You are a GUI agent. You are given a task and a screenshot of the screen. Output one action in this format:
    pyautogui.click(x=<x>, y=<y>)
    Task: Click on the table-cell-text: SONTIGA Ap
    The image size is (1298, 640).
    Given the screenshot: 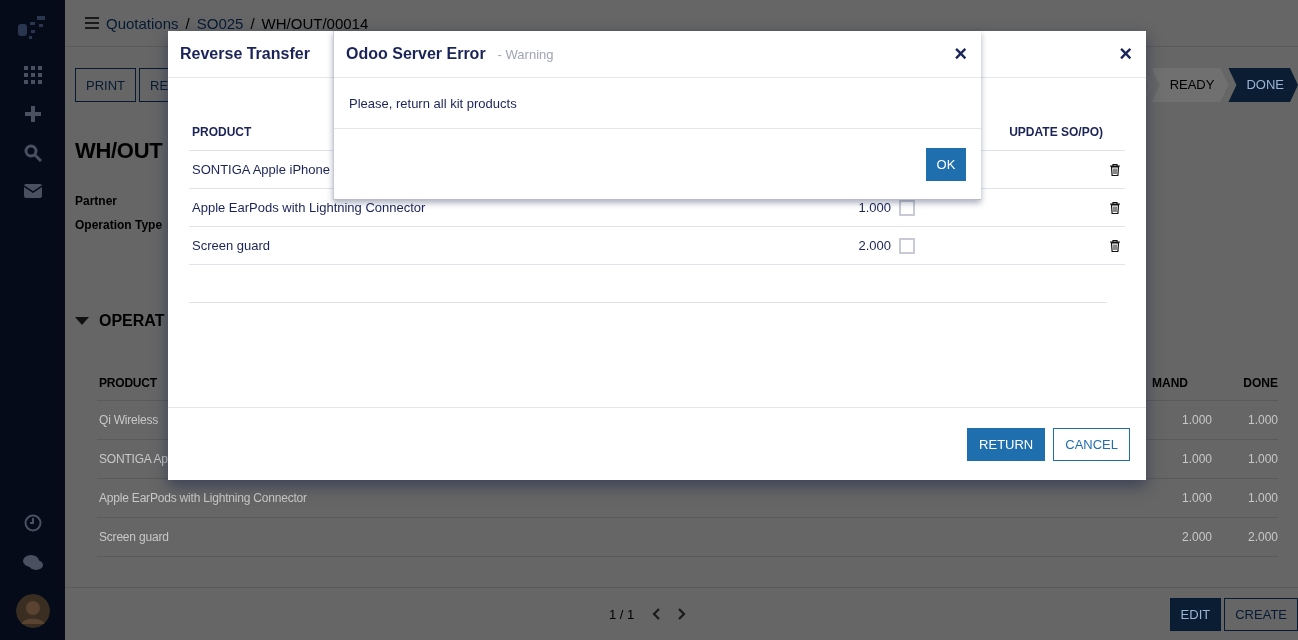 What is the action you would take?
    pyautogui.click(x=133, y=459)
    